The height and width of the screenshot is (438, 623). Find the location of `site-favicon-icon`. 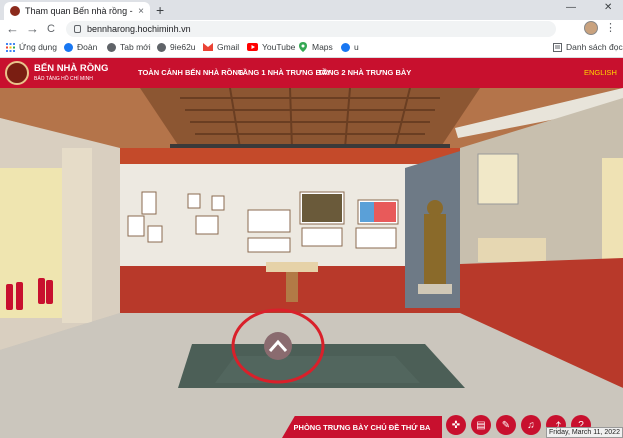

site-favicon-icon is located at coordinates (15, 11).